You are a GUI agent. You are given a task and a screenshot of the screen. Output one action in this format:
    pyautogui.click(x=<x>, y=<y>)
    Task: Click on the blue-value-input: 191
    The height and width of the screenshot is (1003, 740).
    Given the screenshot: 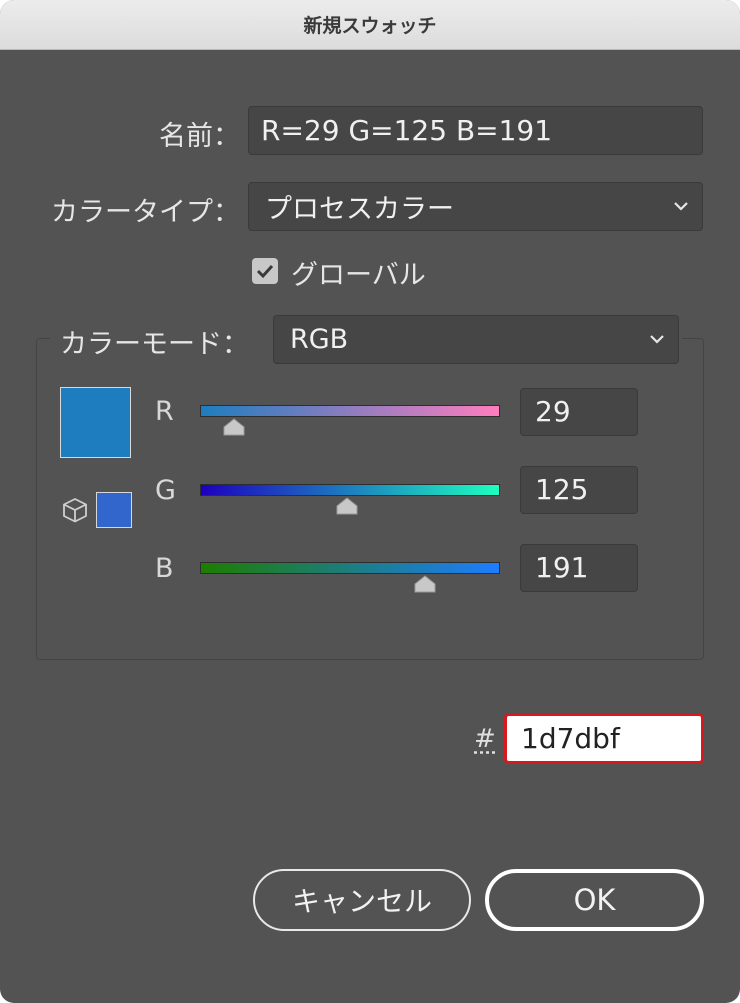 What is the action you would take?
    pyautogui.click(x=579, y=568)
    